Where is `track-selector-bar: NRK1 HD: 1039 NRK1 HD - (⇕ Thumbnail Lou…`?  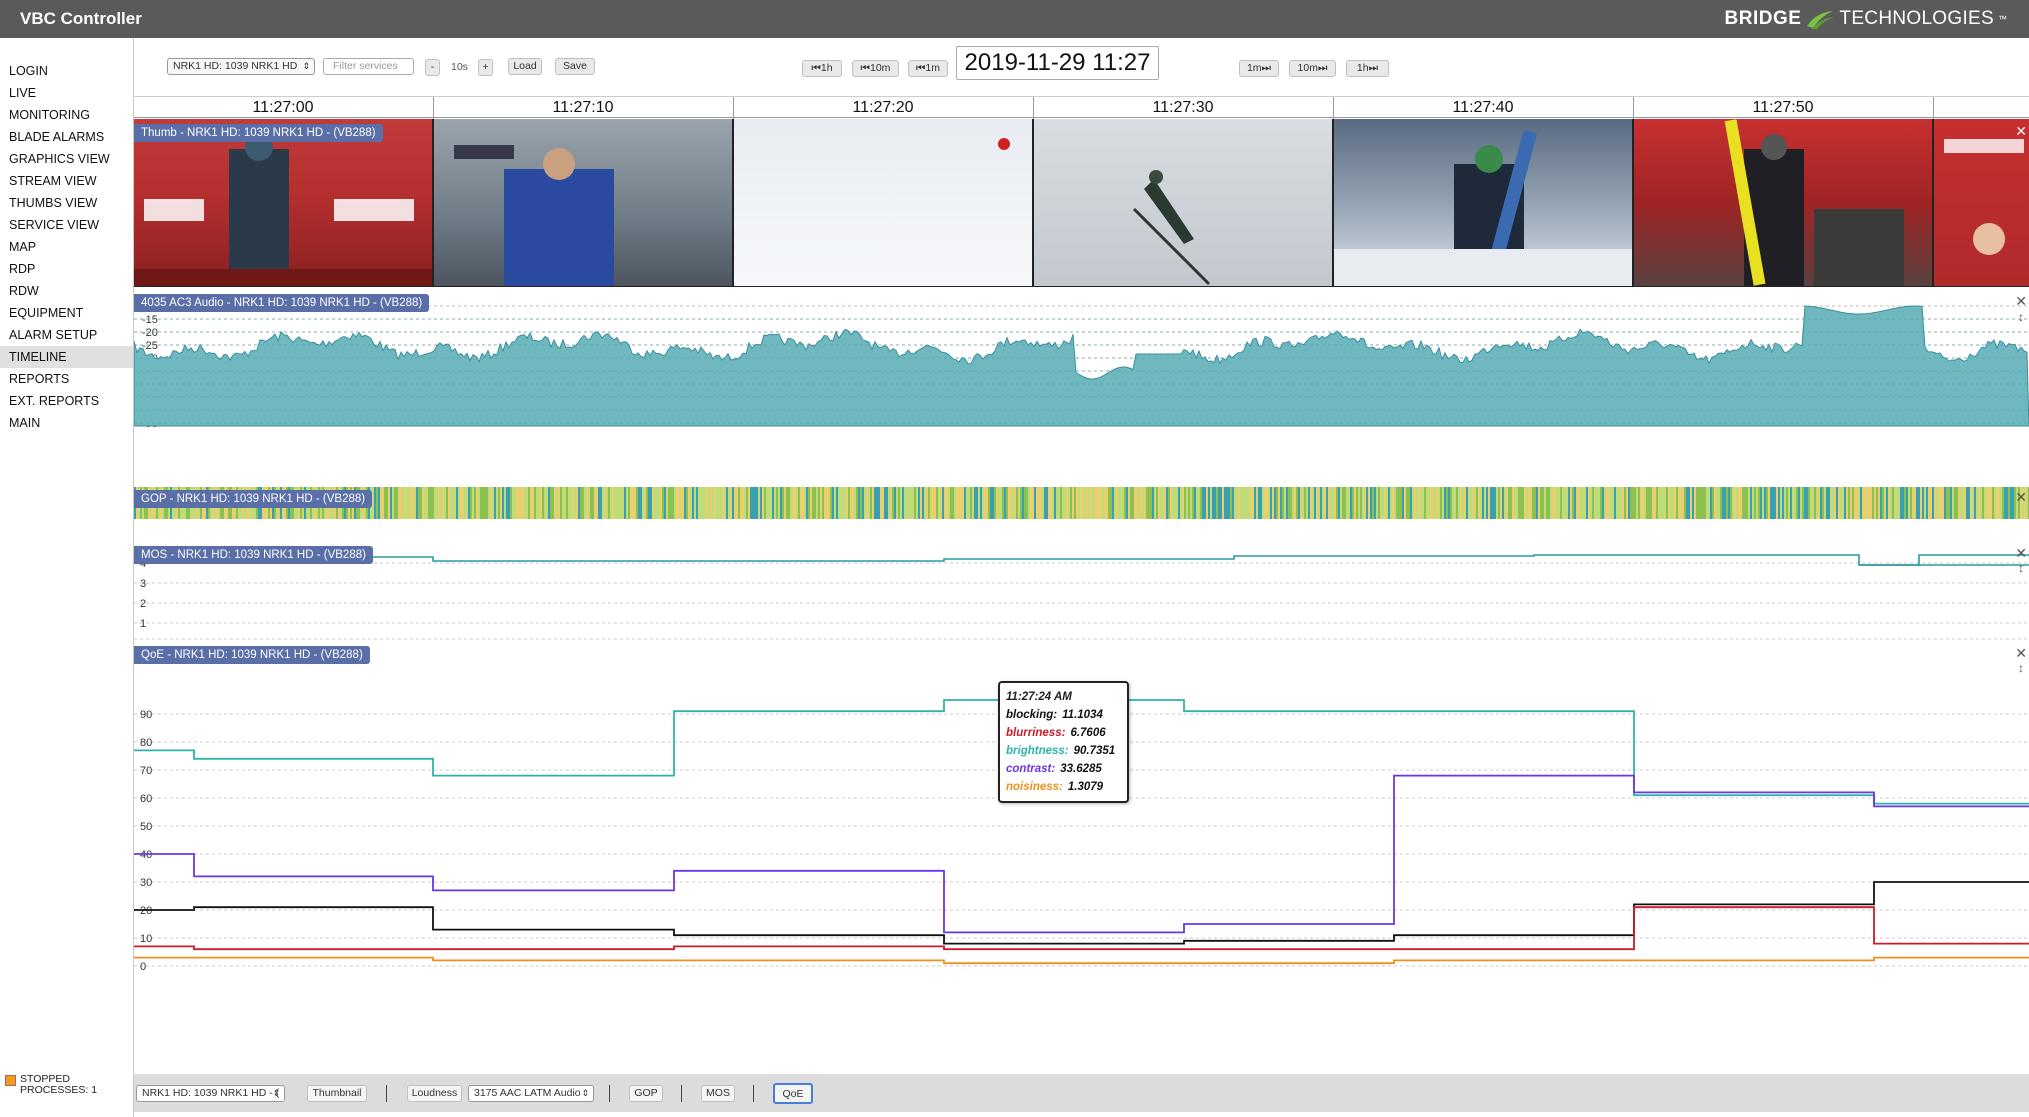 track-selector-bar: NRK1 HD: 1039 NRK1 HD - (⇕ Thumbnail Lou… is located at coordinates (1081, 1093).